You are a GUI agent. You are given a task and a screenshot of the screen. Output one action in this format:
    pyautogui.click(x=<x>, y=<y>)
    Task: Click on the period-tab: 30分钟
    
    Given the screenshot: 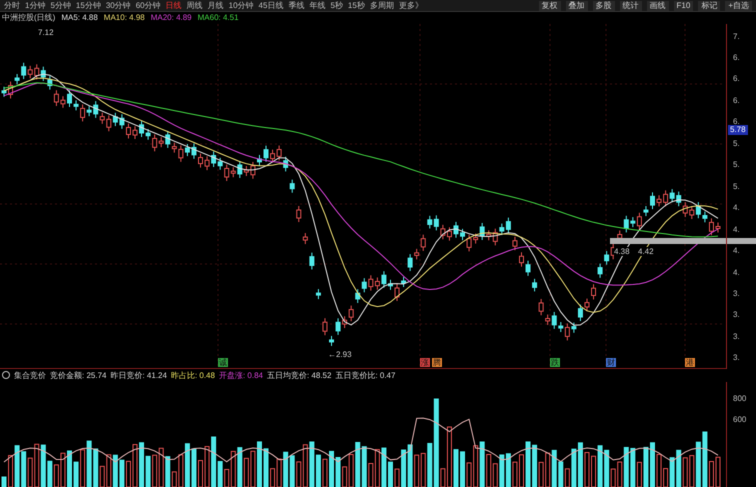 What is the action you would take?
    pyautogui.click(x=118, y=5)
    